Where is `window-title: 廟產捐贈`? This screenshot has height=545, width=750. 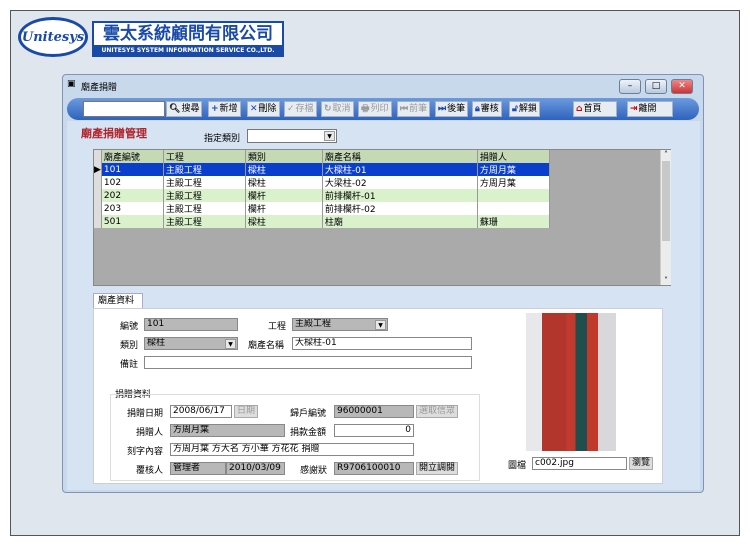
window-title: 廟產捐贈 is located at coordinates (99, 88).